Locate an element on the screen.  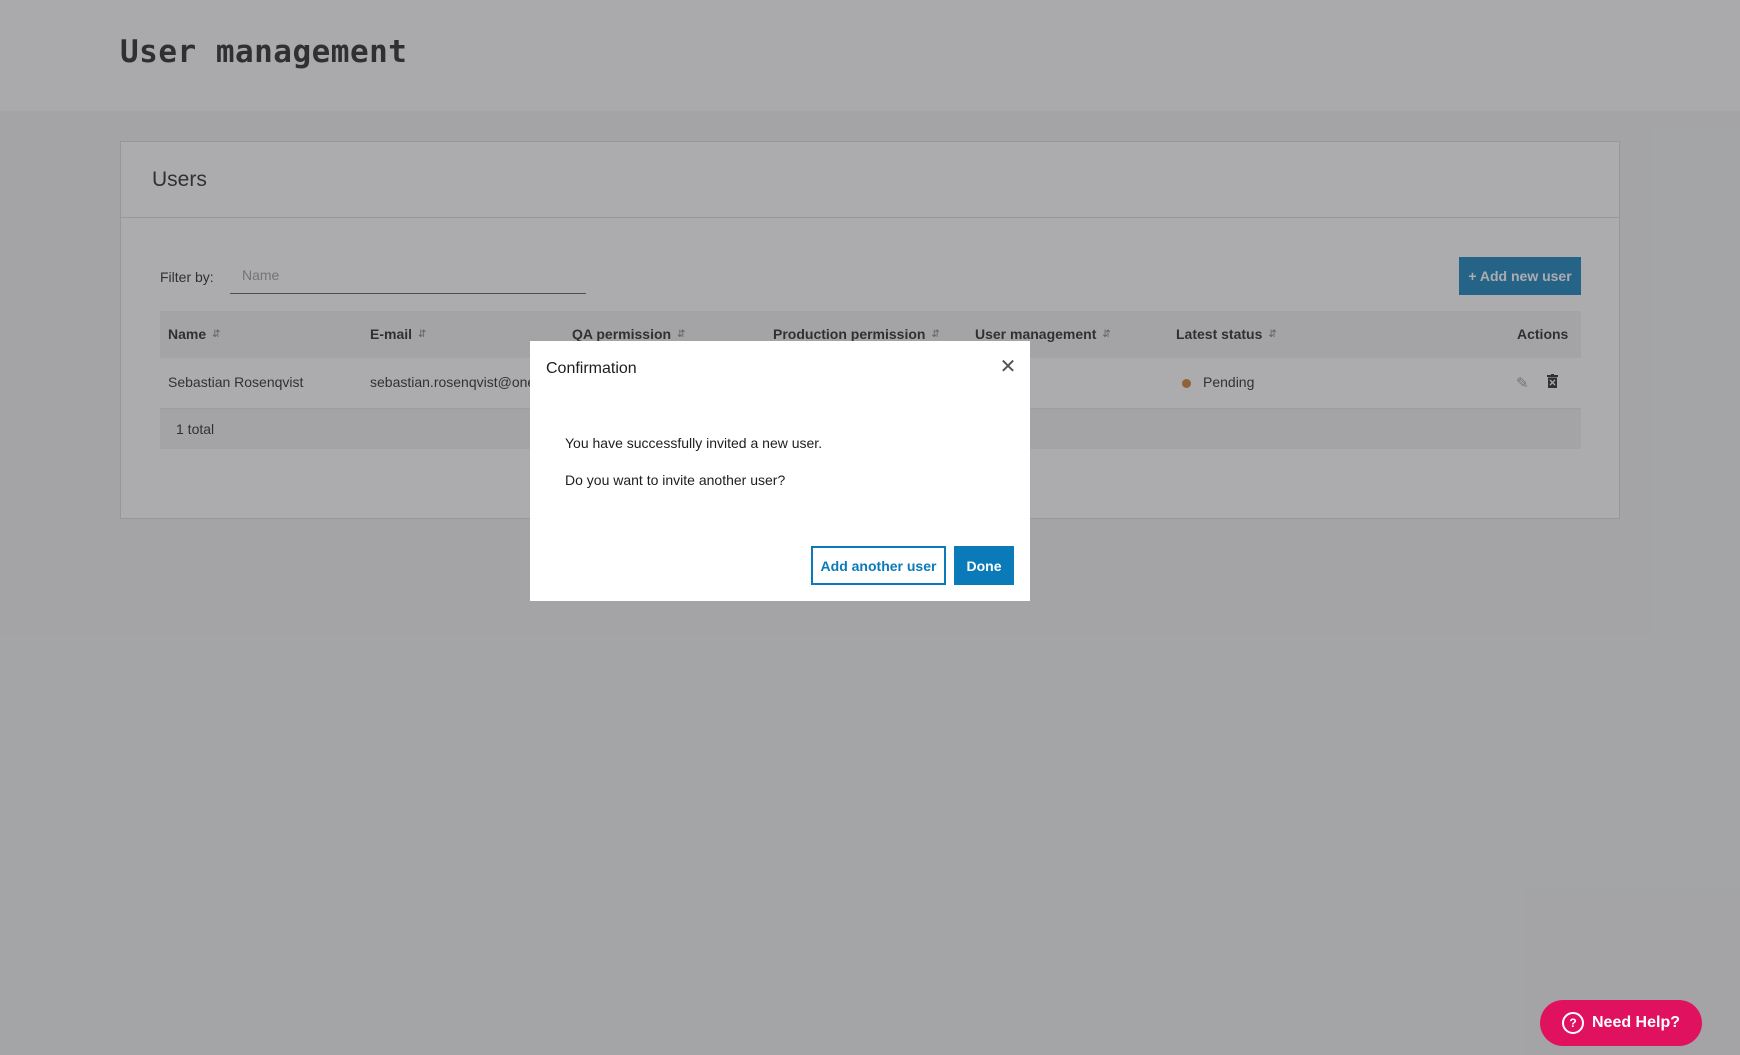
invite-question: Do you want to invite another user? is located at coordinates (675, 480).